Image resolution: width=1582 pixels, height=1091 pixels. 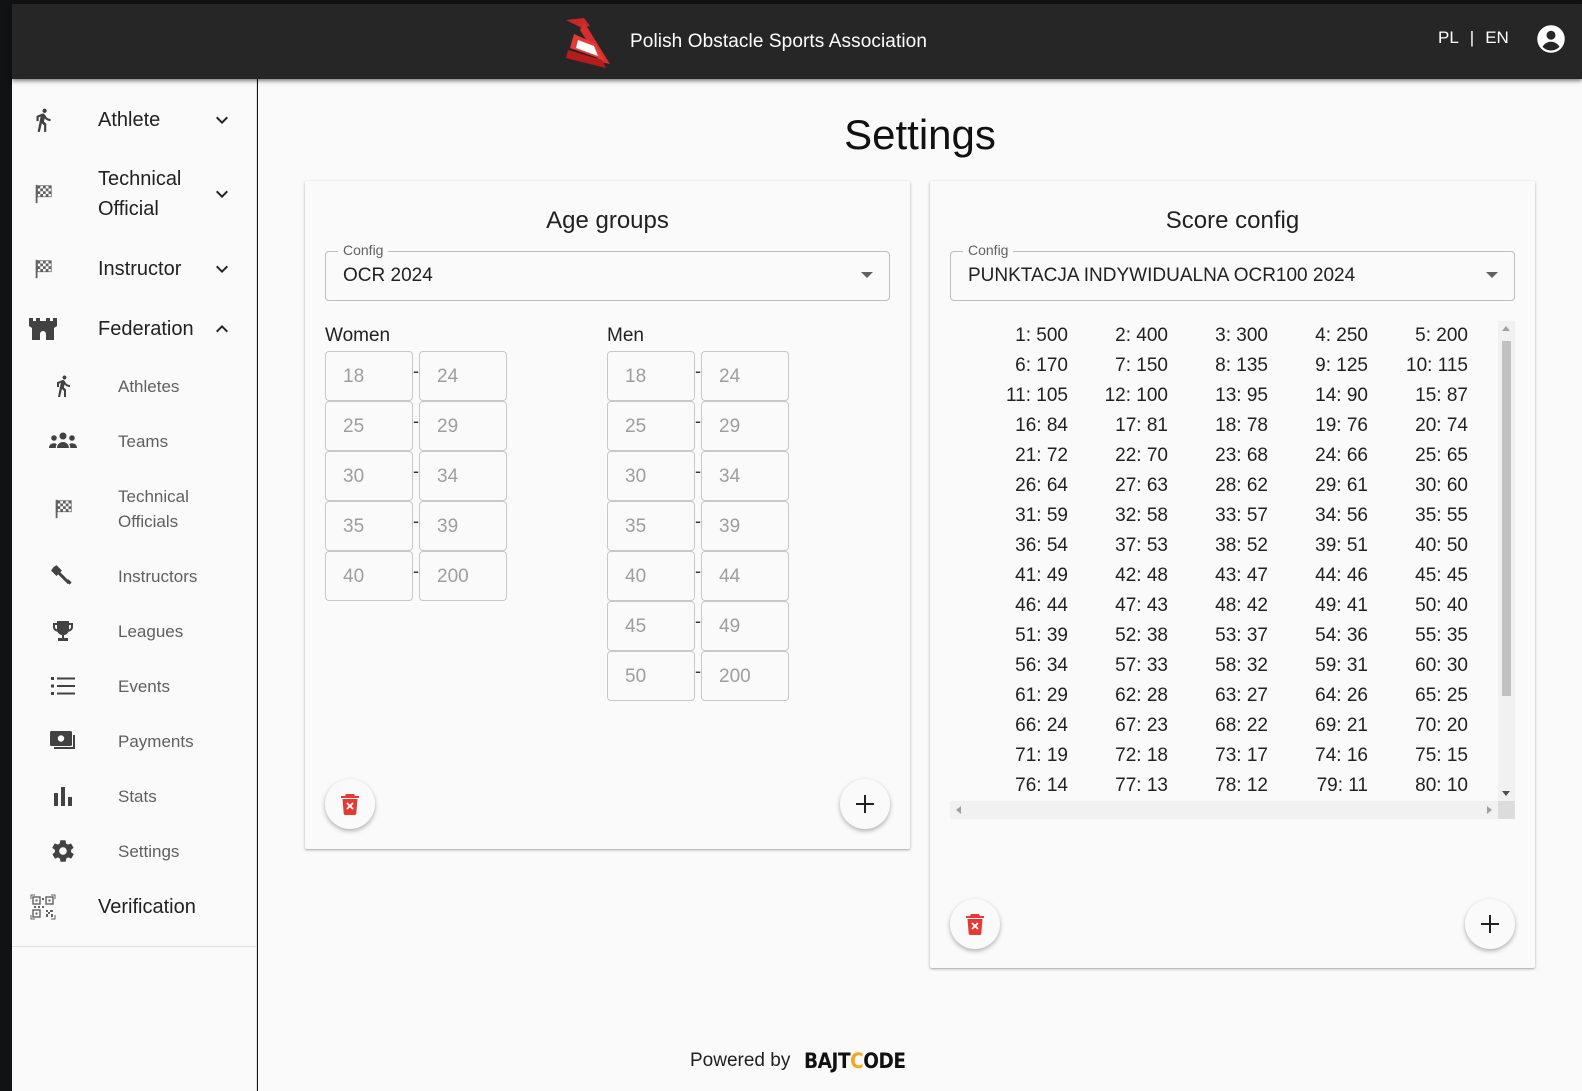 What do you see at coordinates (134, 194) in the screenshot?
I see `sidebar-item-technical-official: Technical Official` at bounding box center [134, 194].